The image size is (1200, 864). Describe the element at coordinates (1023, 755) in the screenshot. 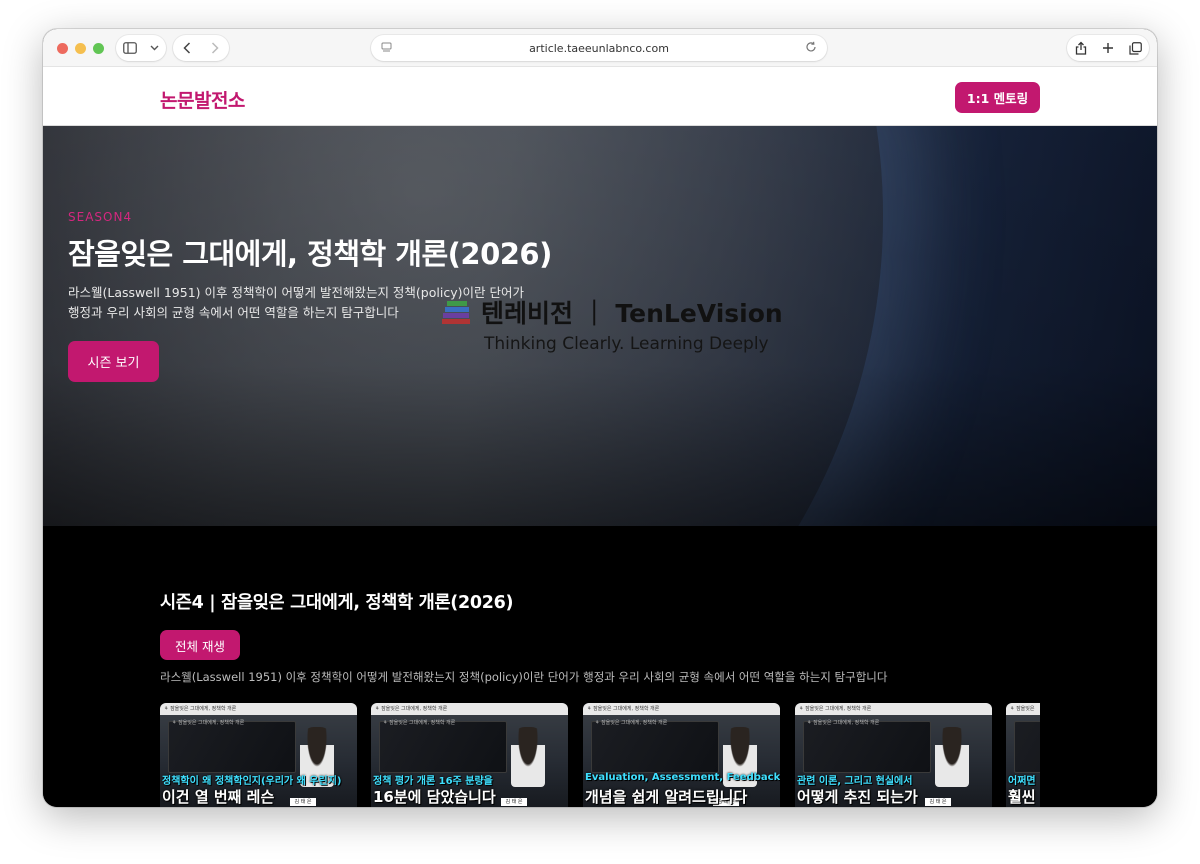

I see `video-card: ⚘ 잠을잊은 어쩌면 훨씬` at that location.